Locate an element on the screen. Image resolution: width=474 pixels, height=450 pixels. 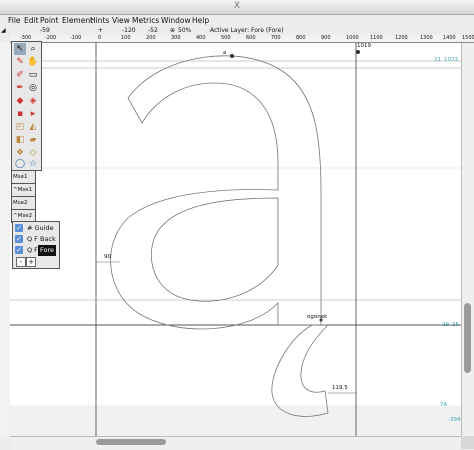
freehand-icon: ✎ is located at coordinates (20, 62).